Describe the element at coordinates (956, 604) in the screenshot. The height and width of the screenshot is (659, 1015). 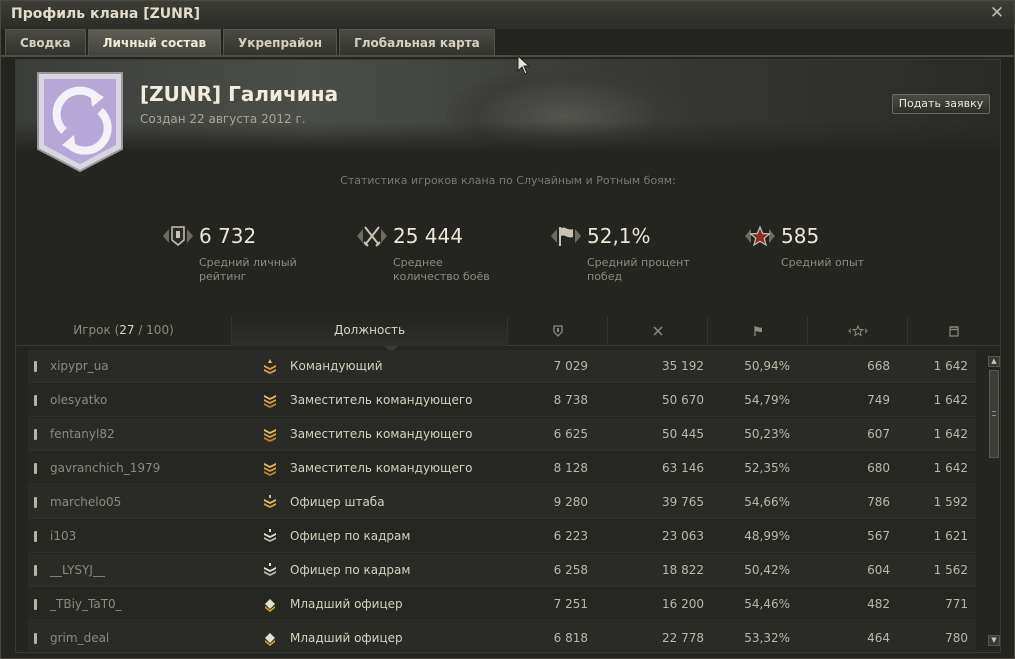
I see `player-days-in-clan: 771` at that location.